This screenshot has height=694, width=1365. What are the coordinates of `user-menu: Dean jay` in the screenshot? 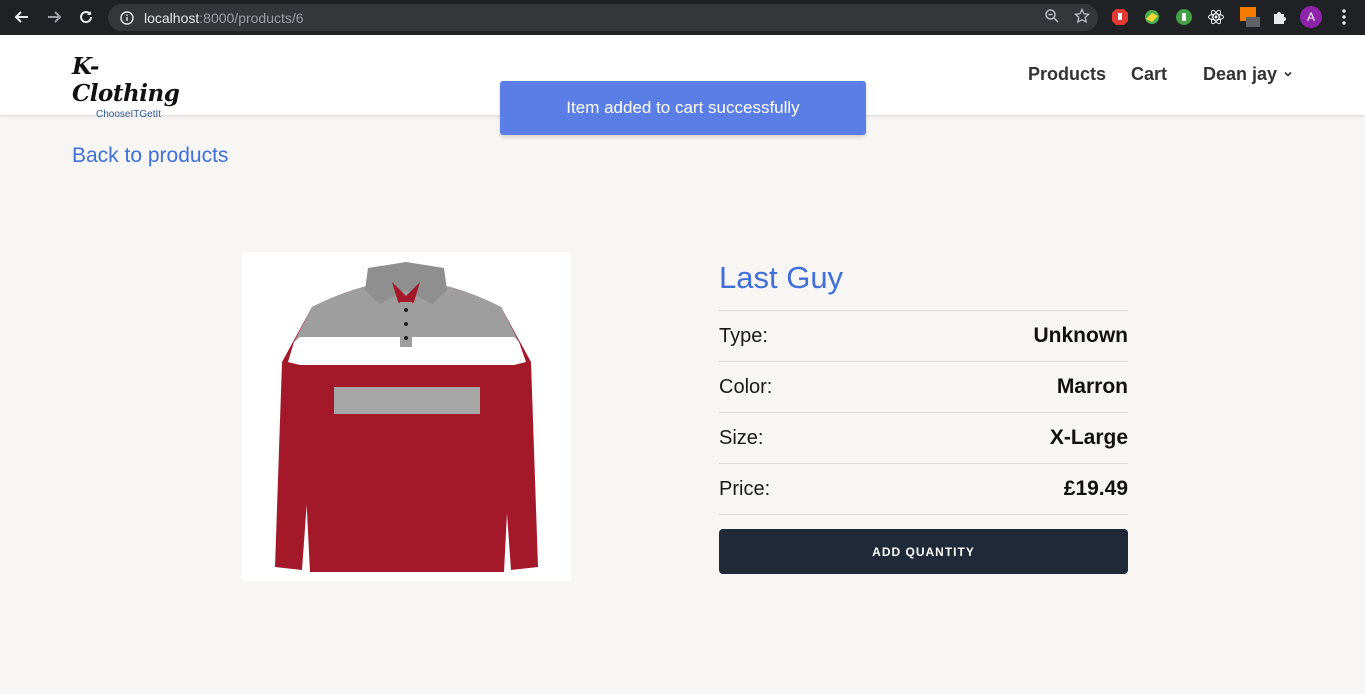 It's located at (1248, 74).